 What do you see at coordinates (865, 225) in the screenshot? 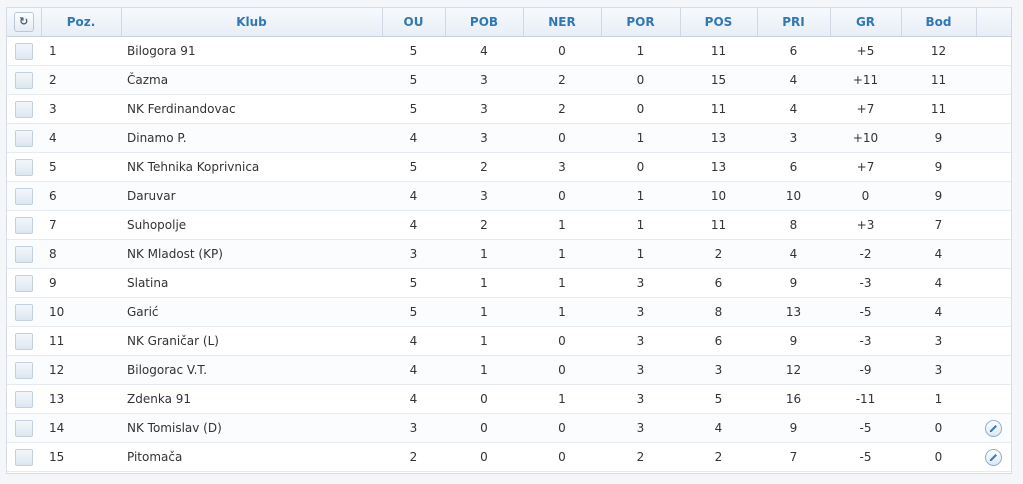
I see `cell-gr: +3` at bounding box center [865, 225].